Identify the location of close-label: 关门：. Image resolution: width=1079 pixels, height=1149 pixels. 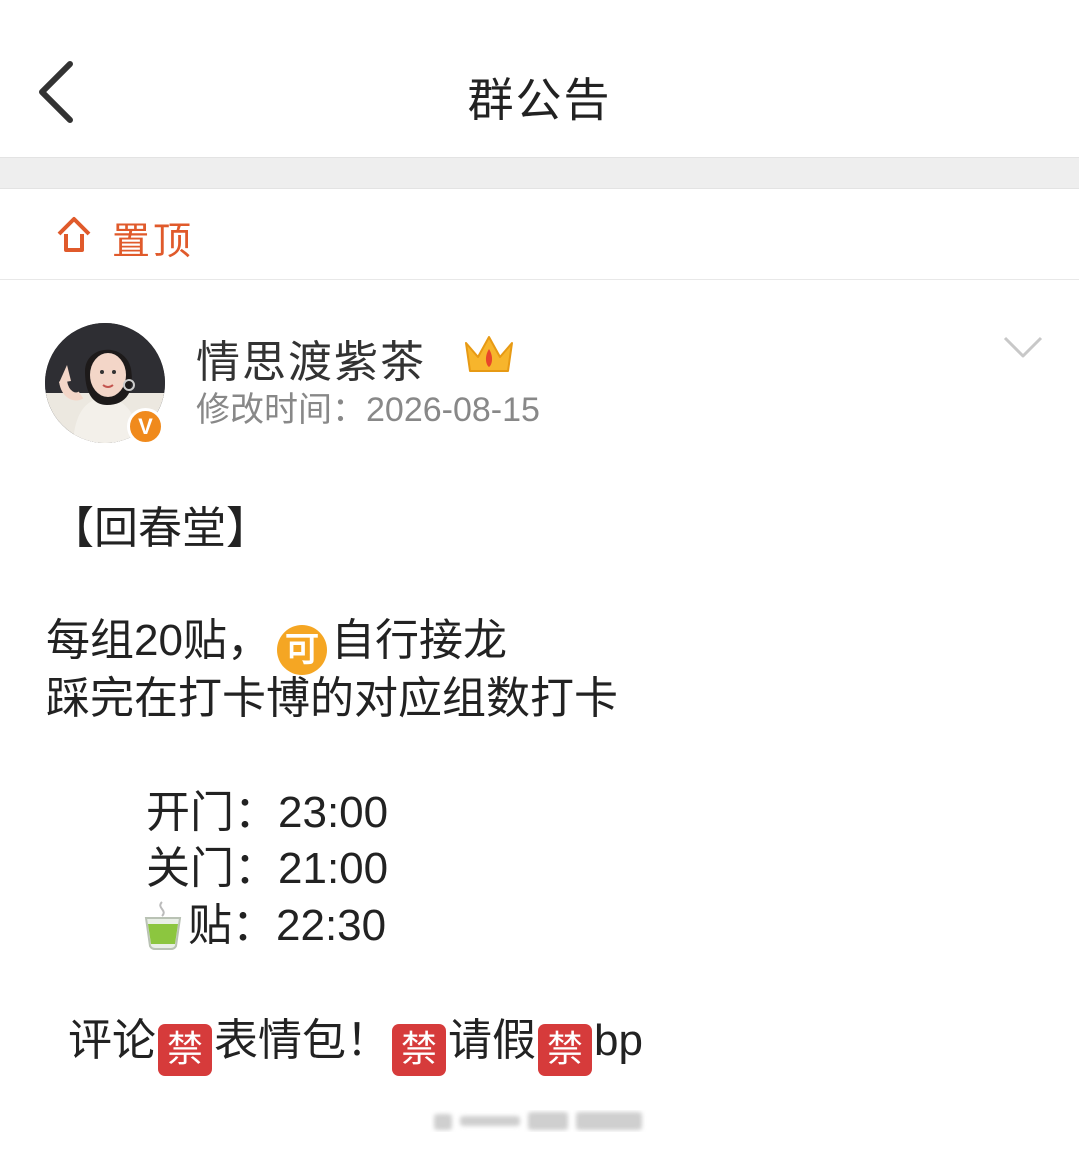
(212, 868).